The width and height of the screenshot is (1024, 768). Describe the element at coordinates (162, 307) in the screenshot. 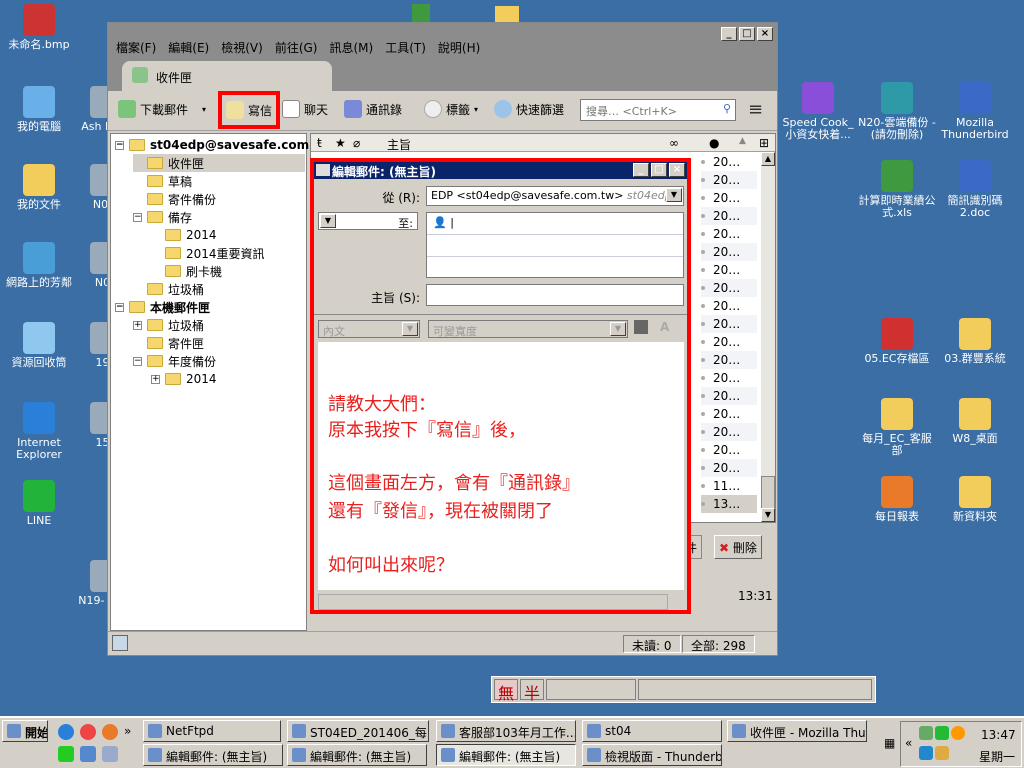

I see `folder-item: − 本機郵件匣` at that location.